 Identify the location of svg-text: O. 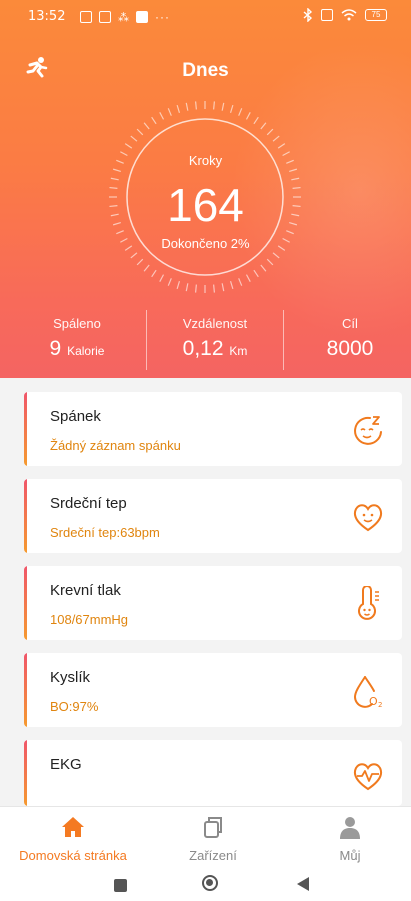
(373, 701).